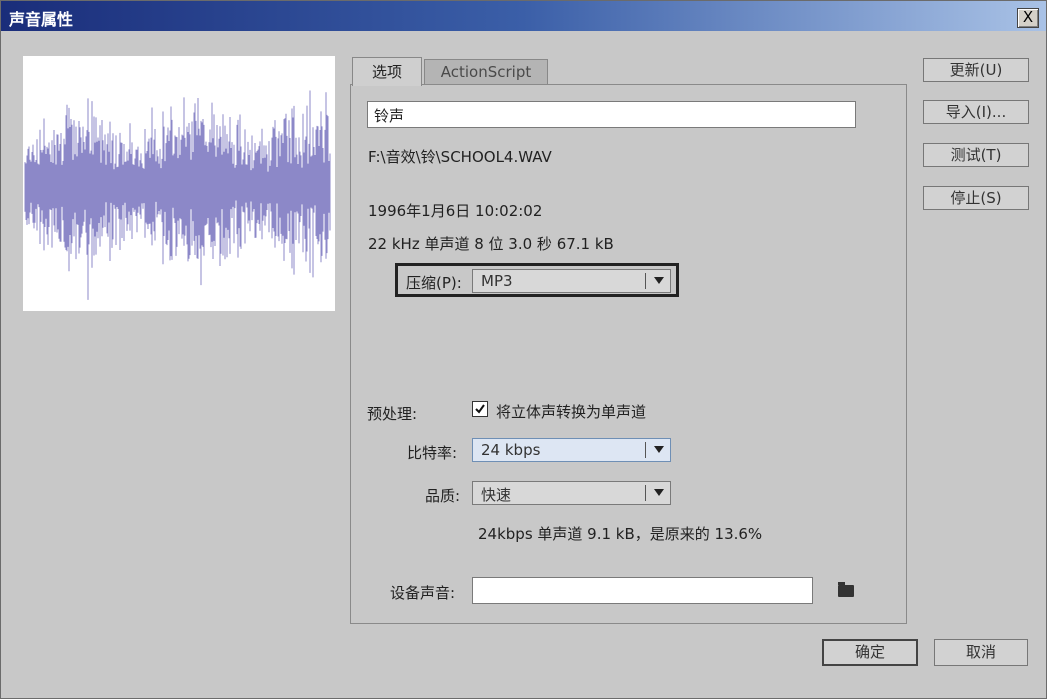 The height and width of the screenshot is (699, 1047). I want to click on device-sound-label: 设备声音:, so click(423, 593).